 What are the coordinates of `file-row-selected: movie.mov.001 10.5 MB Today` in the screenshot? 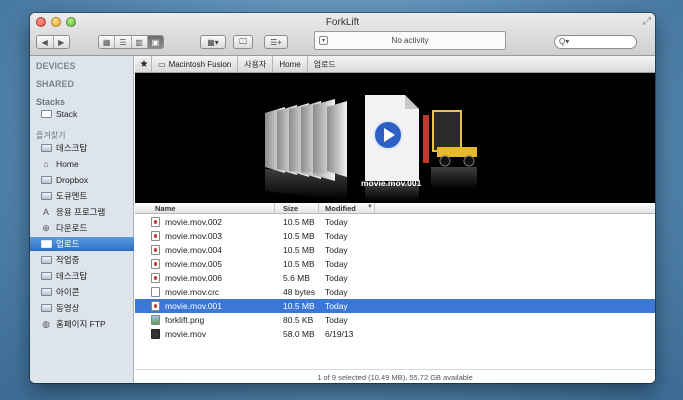 It's located at (395, 306).